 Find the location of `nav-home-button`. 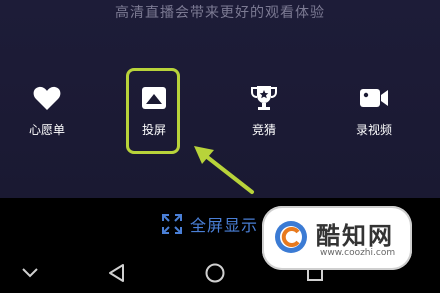

nav-home-button is located at coordinates (215, 273).